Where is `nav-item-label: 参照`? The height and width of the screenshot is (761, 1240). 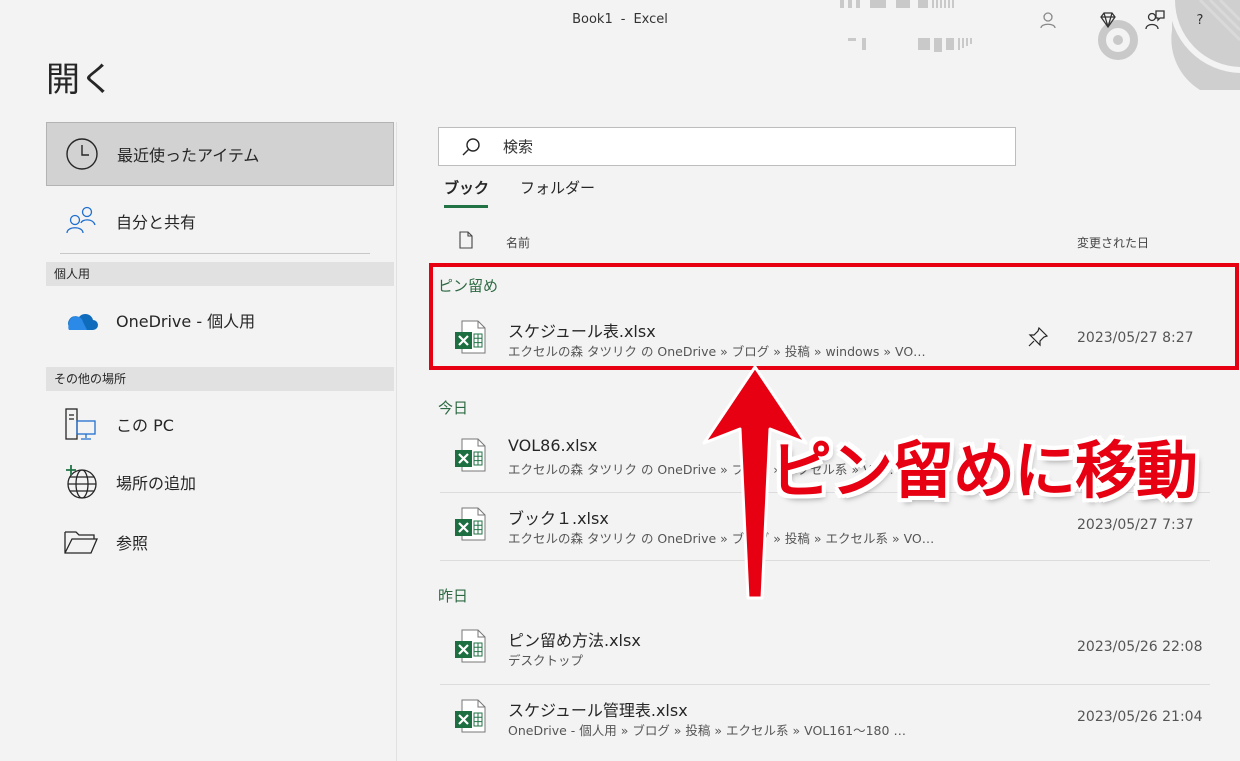
nav-item-label: 参照 is located at coordinates (132, 543).